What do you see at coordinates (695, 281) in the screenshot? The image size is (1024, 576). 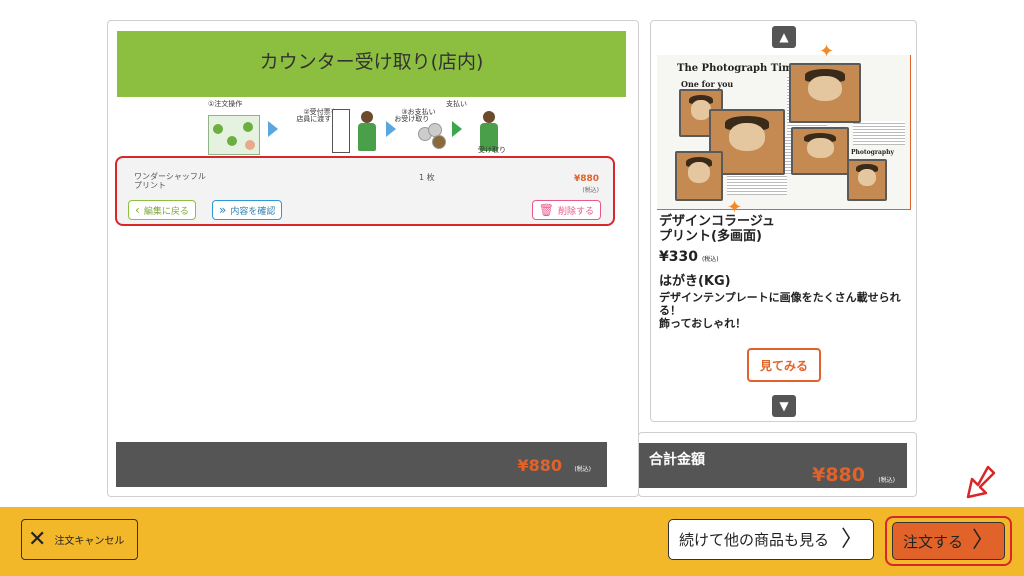 I see `product-size: はがき(KG)` at bounding box center [695, 281].